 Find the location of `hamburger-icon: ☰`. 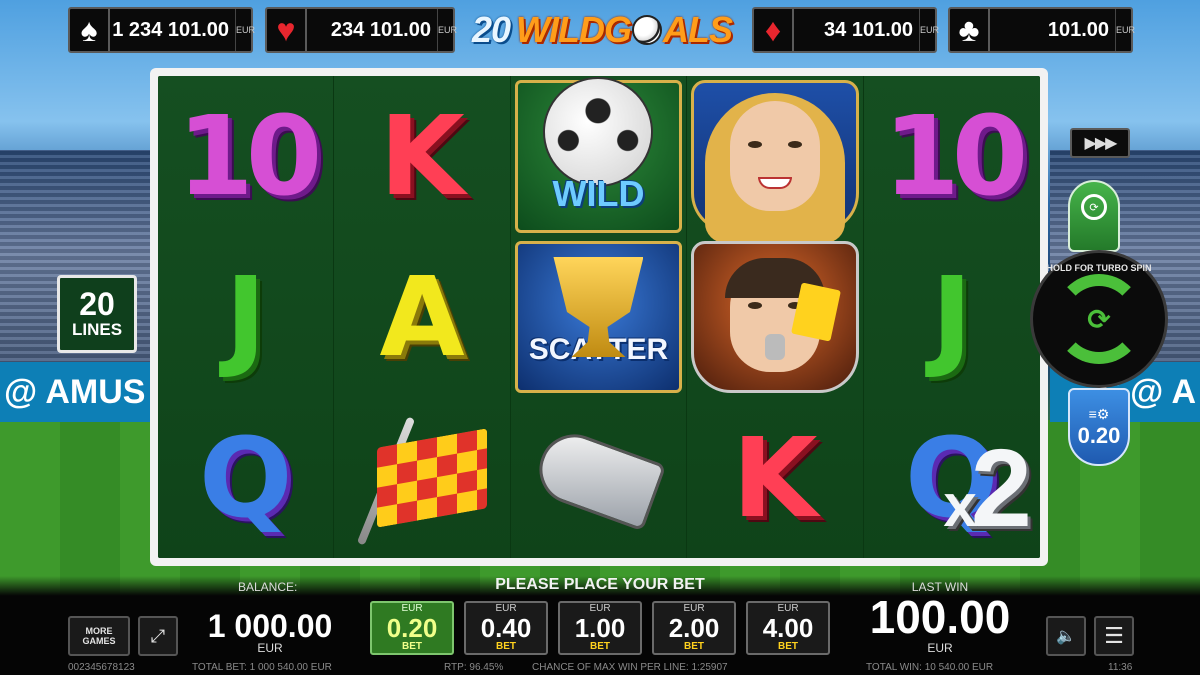

hamburger-icon: ☰ is located at coordinates (1114, 635).